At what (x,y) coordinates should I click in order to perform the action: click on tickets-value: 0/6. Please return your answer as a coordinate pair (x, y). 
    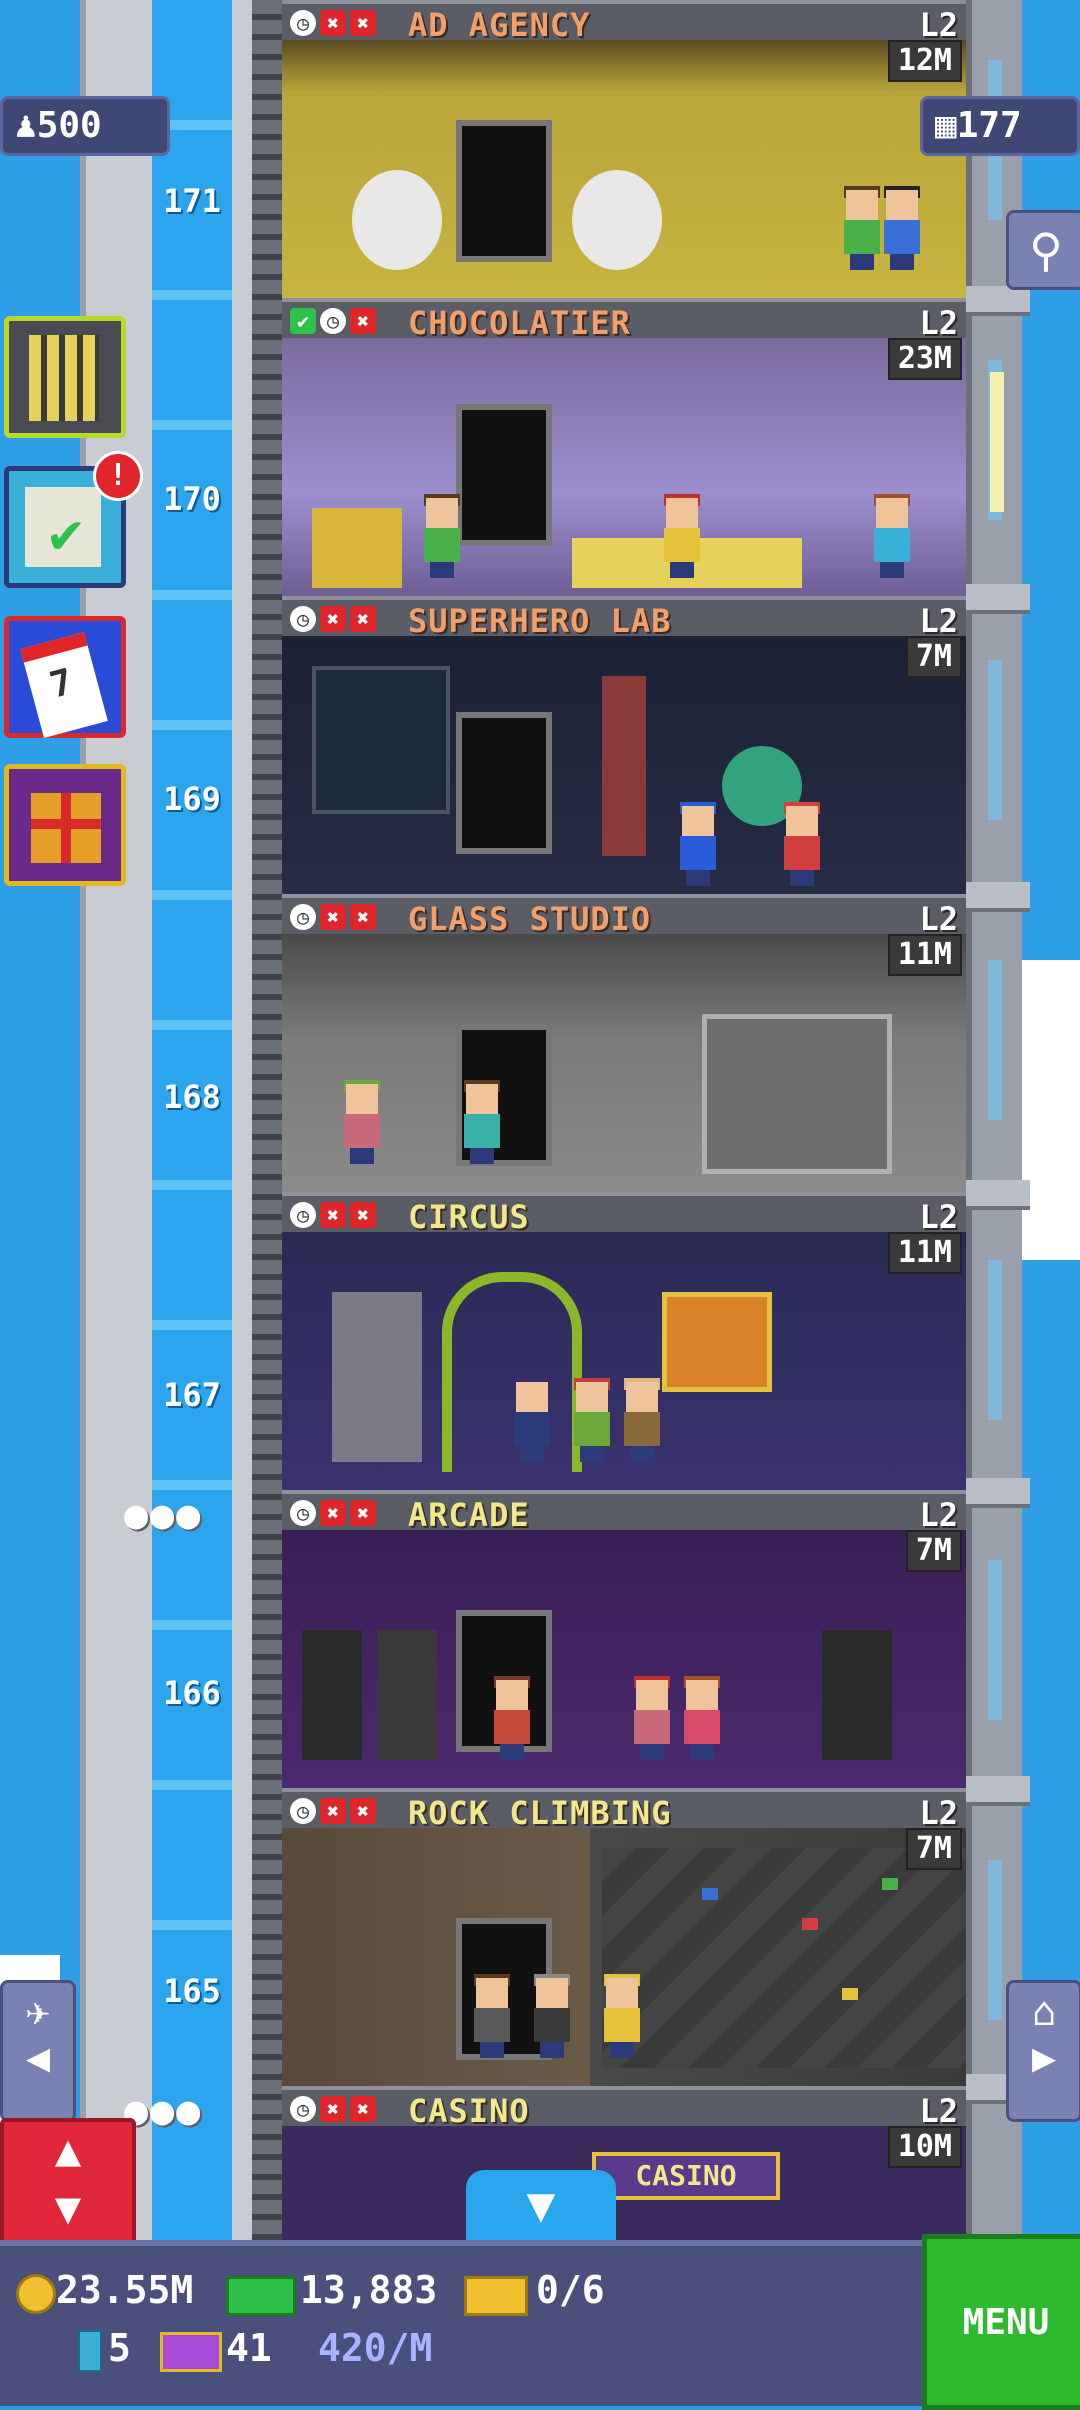
    Looking at the image, I should click on (570, 2290).